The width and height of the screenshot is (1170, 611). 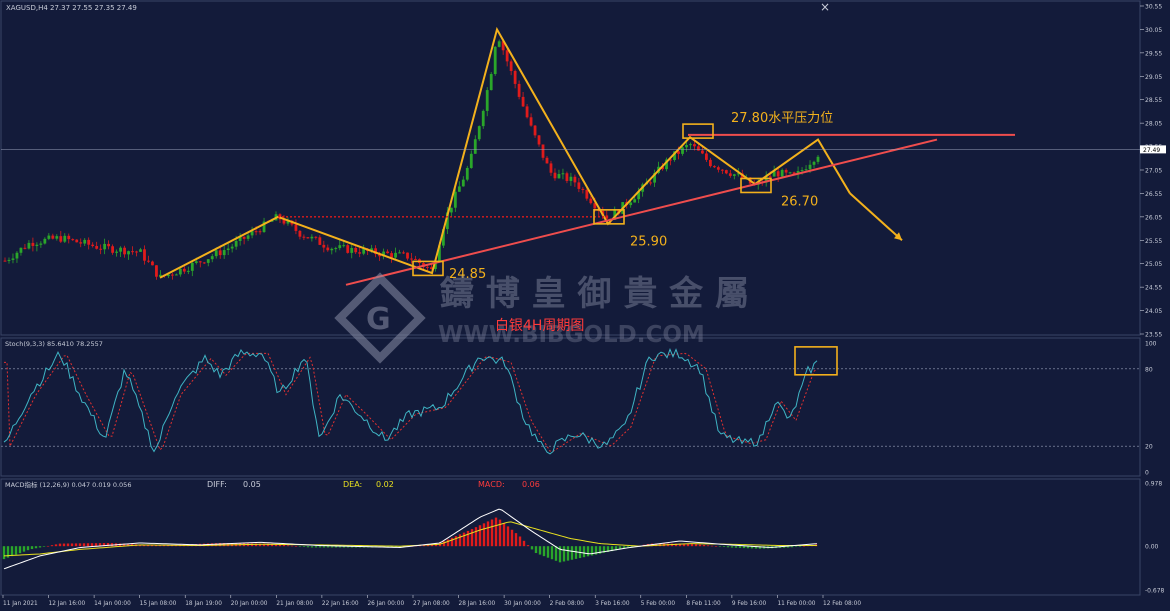 I want to click on macd-tick-label: -0.678, so click(x=1155, y=591).